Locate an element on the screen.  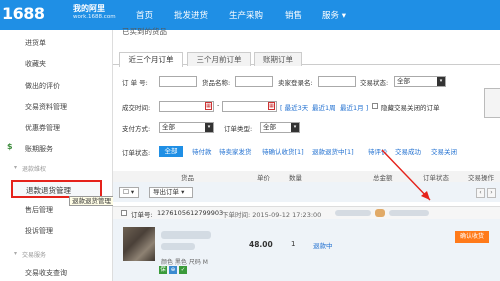
status-filter-awaiting-shipment: 待卖家发货 is located at coordinates (235, 151).